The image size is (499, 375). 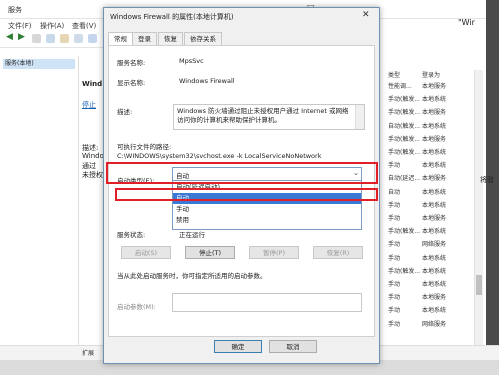 What do you see at coordinates (192, 235) in the screenshot?
I see `service-status-value: 正在运行` at bounding box center [192, 235].